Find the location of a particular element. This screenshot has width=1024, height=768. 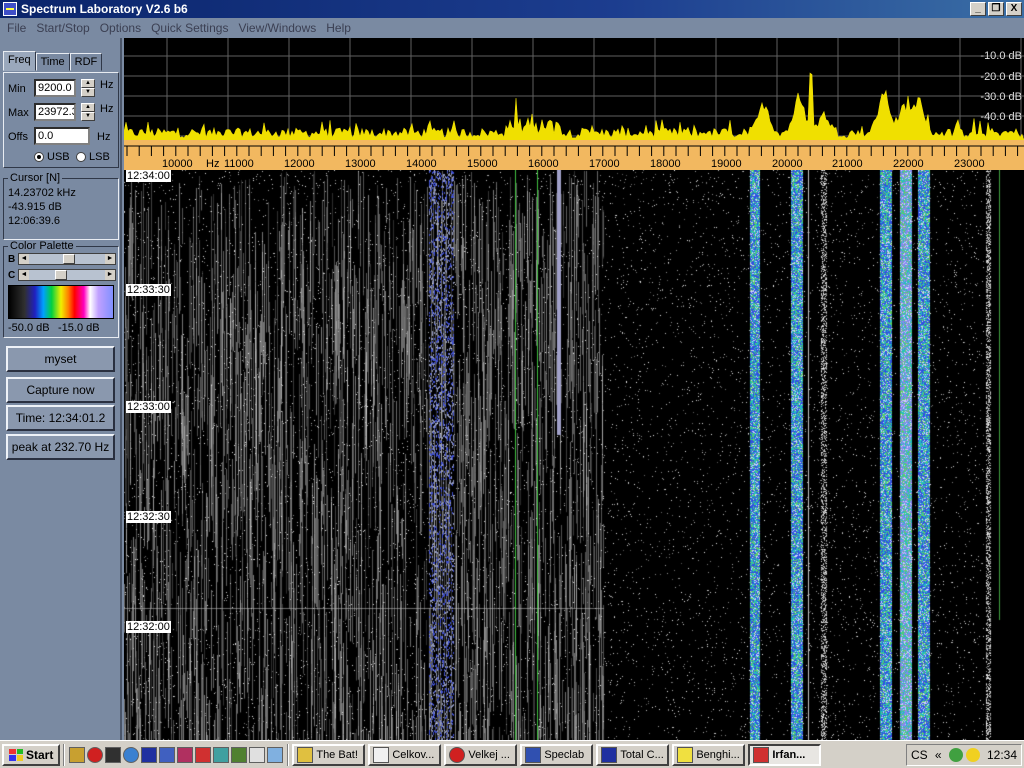

menu-quick-settings: Quick Settings is located at coordinates (189, 28).